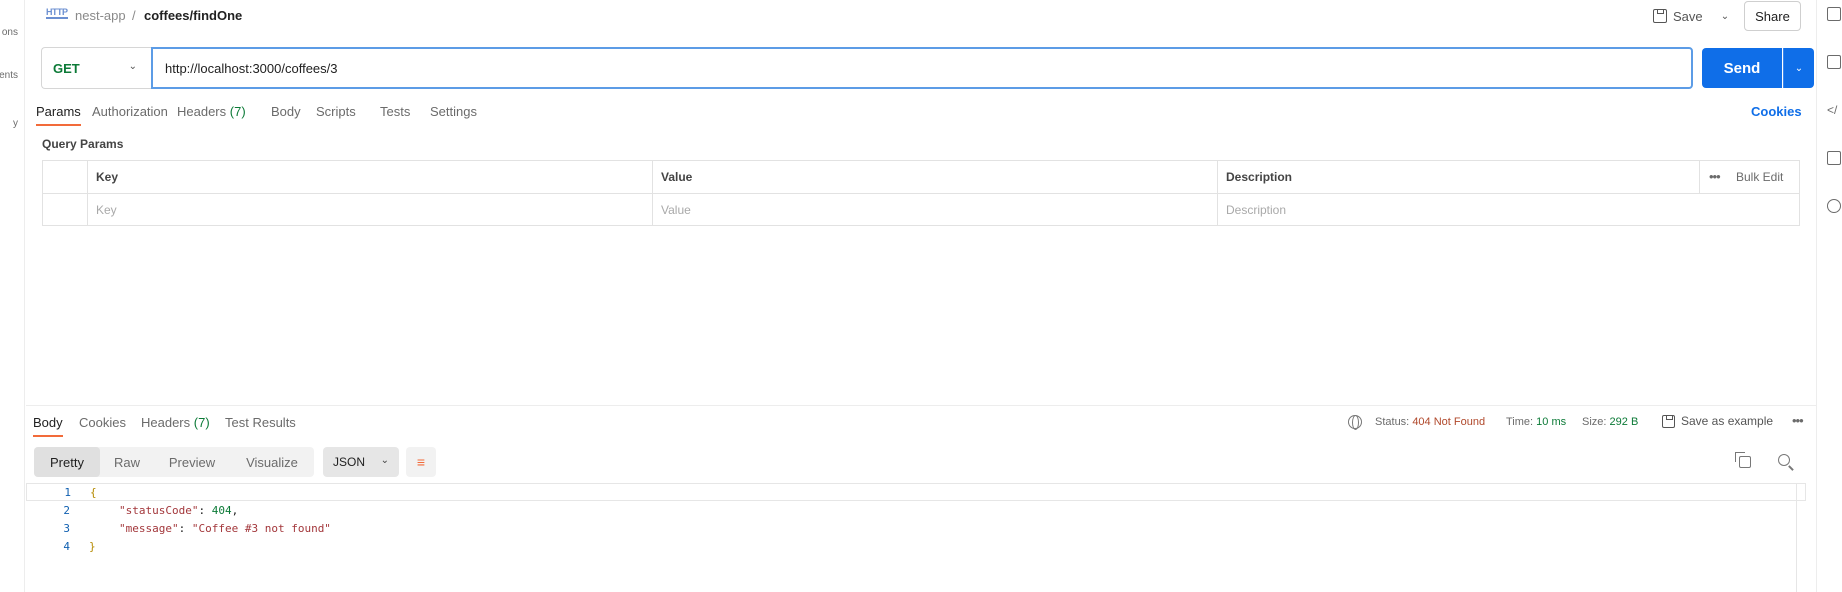 The image size is (1842, 592). I want to click on view-preview: Preview, so click(192, 462).